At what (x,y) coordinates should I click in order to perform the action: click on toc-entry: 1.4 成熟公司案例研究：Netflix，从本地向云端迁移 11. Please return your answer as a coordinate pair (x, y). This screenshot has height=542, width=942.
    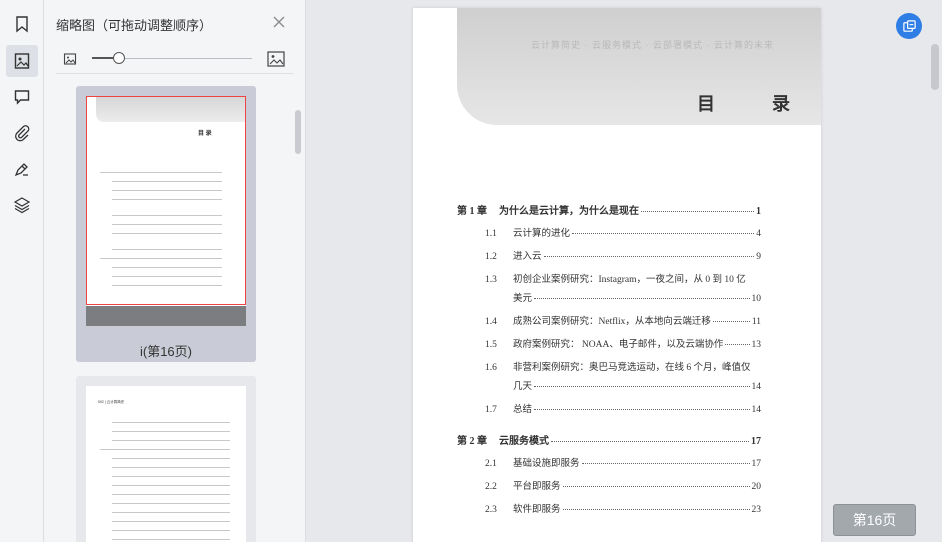
    Looking at the image, I should click on (623, 320).